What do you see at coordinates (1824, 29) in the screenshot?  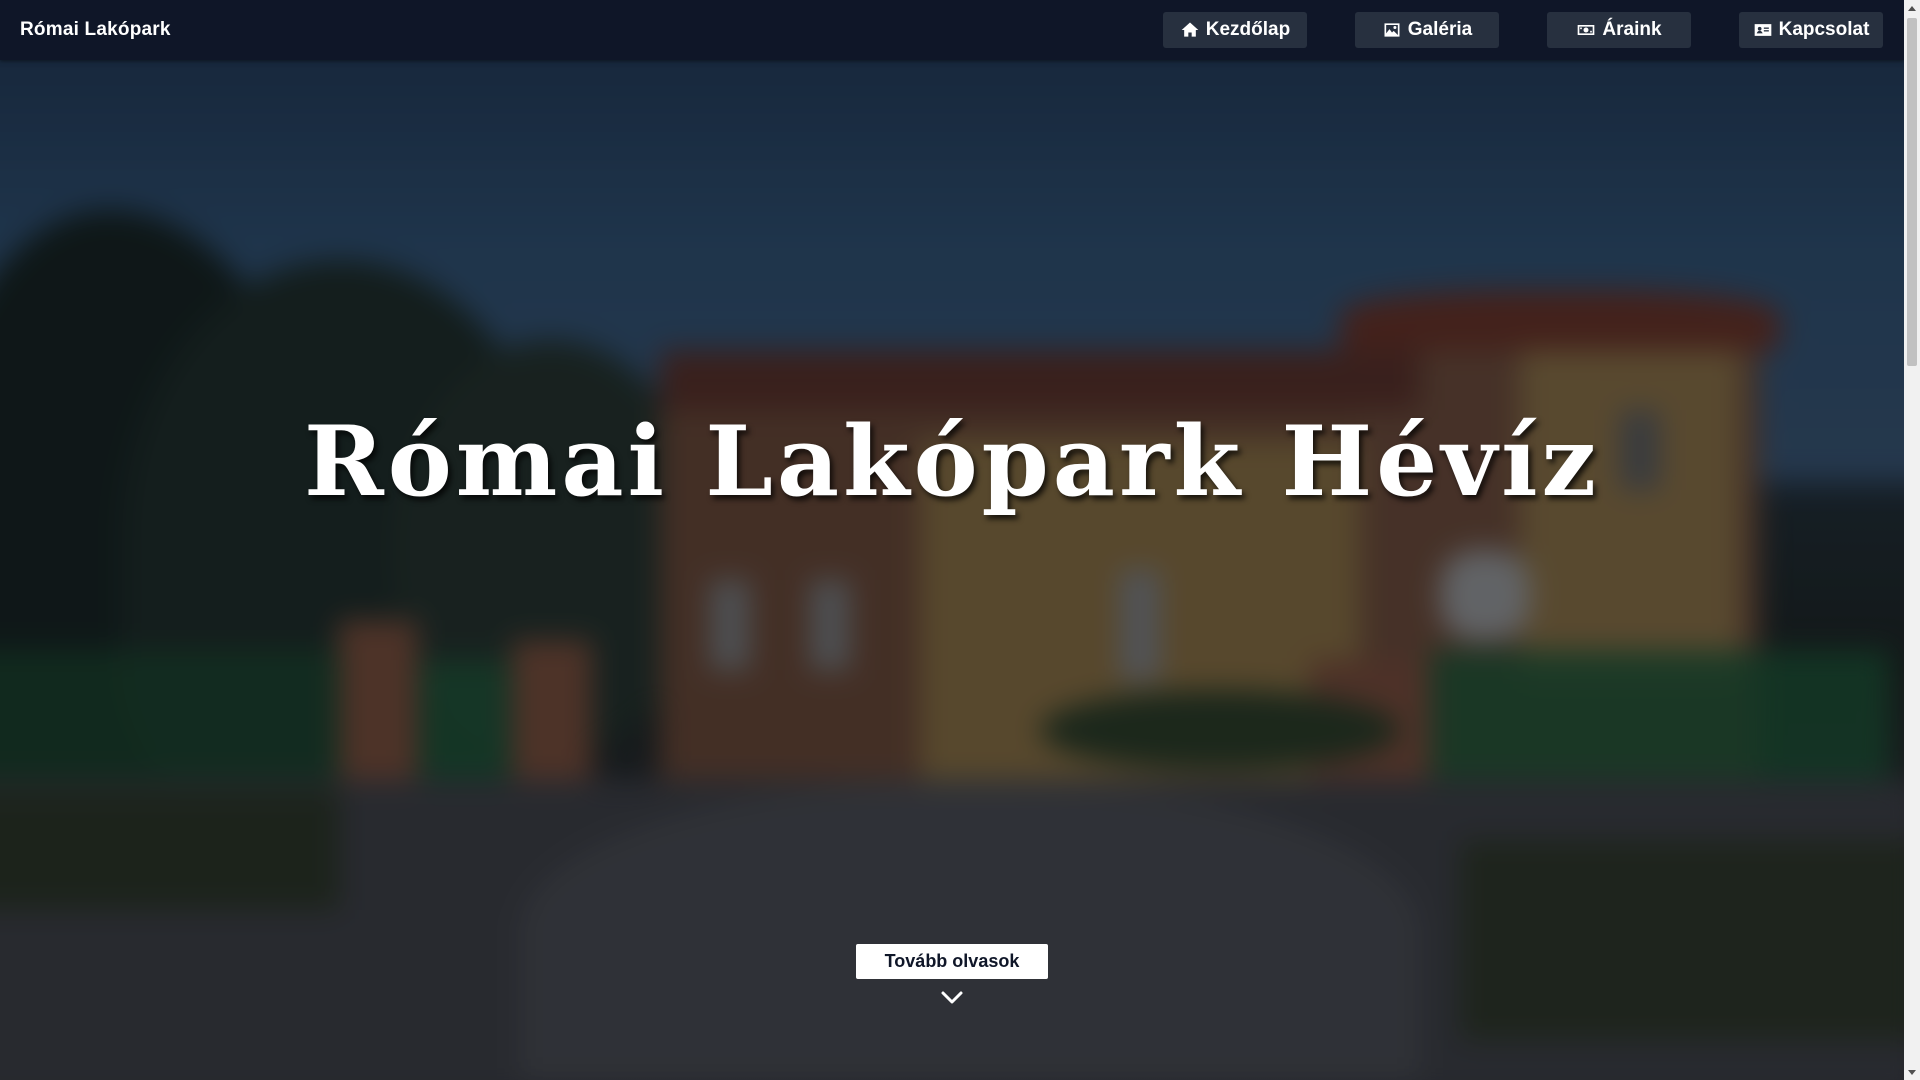 I see `nav-item-label: Kapcsolat` at bounding box center [1824, 29].